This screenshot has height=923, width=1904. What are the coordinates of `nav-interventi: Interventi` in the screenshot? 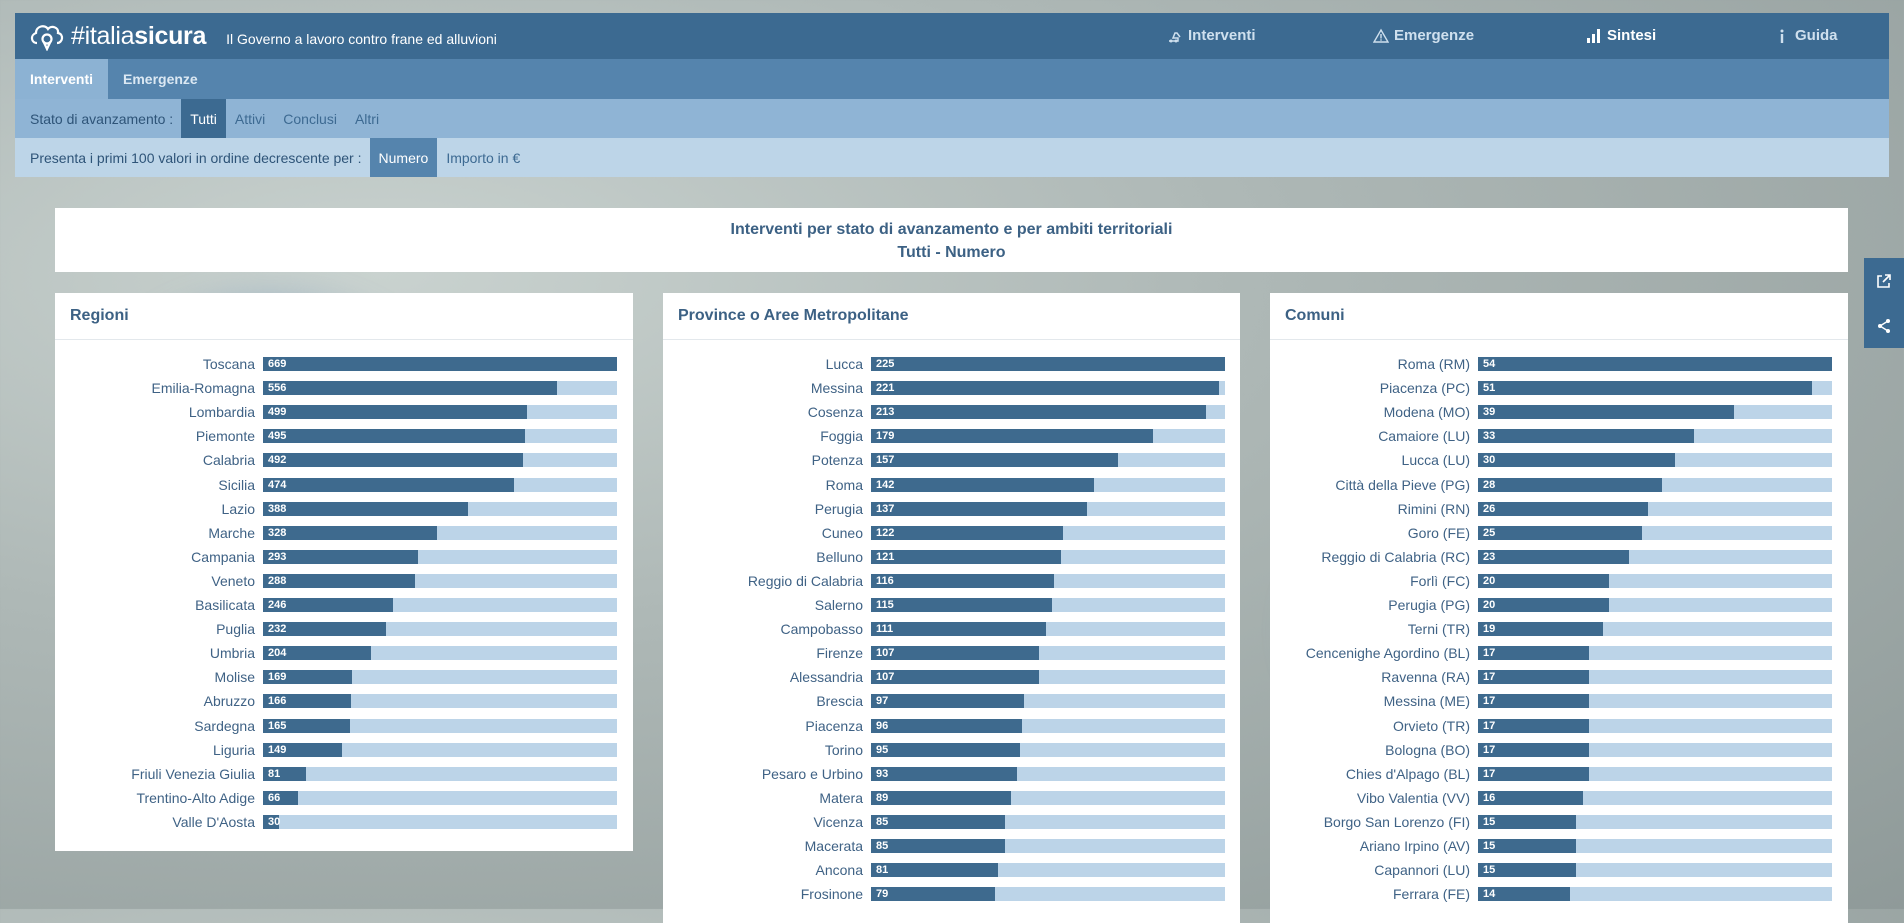 It's located at (1211, 35).